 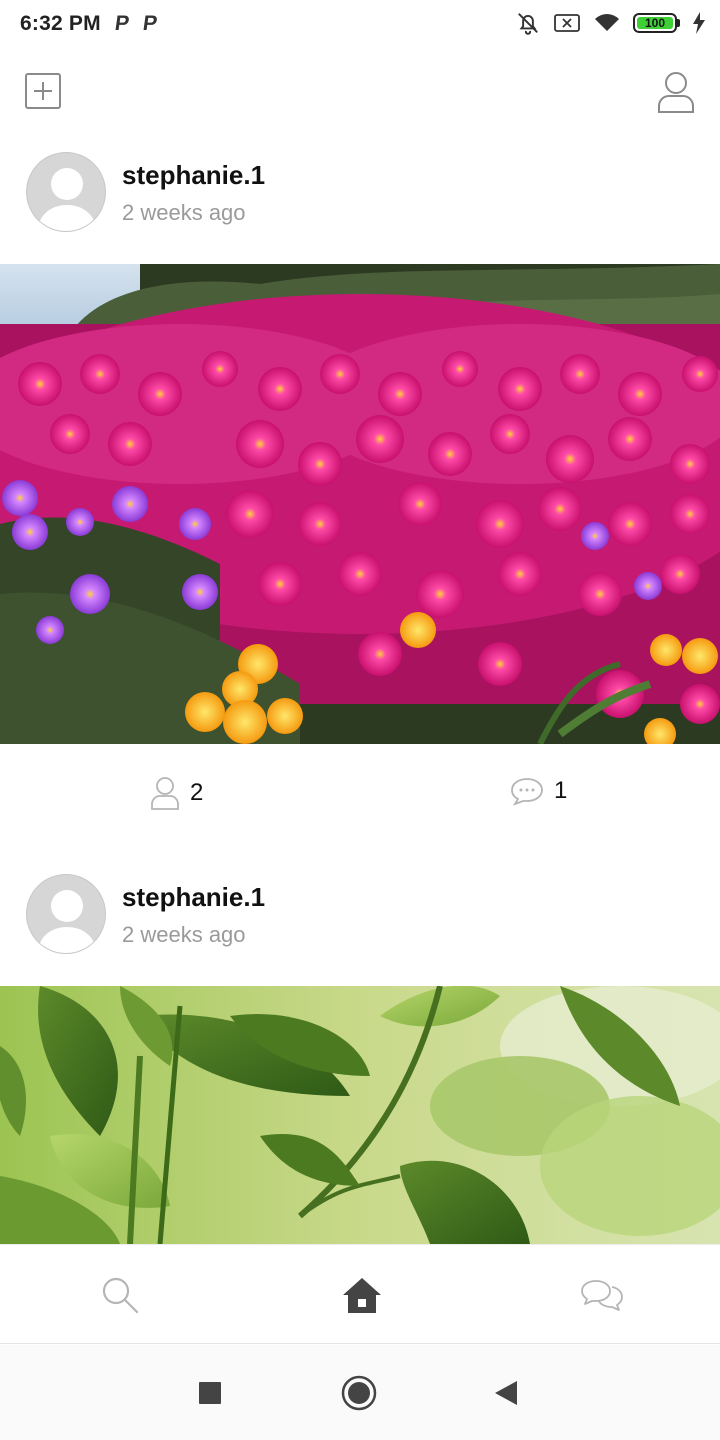 I want to click on home-icon, so click(x=362, y=1295).